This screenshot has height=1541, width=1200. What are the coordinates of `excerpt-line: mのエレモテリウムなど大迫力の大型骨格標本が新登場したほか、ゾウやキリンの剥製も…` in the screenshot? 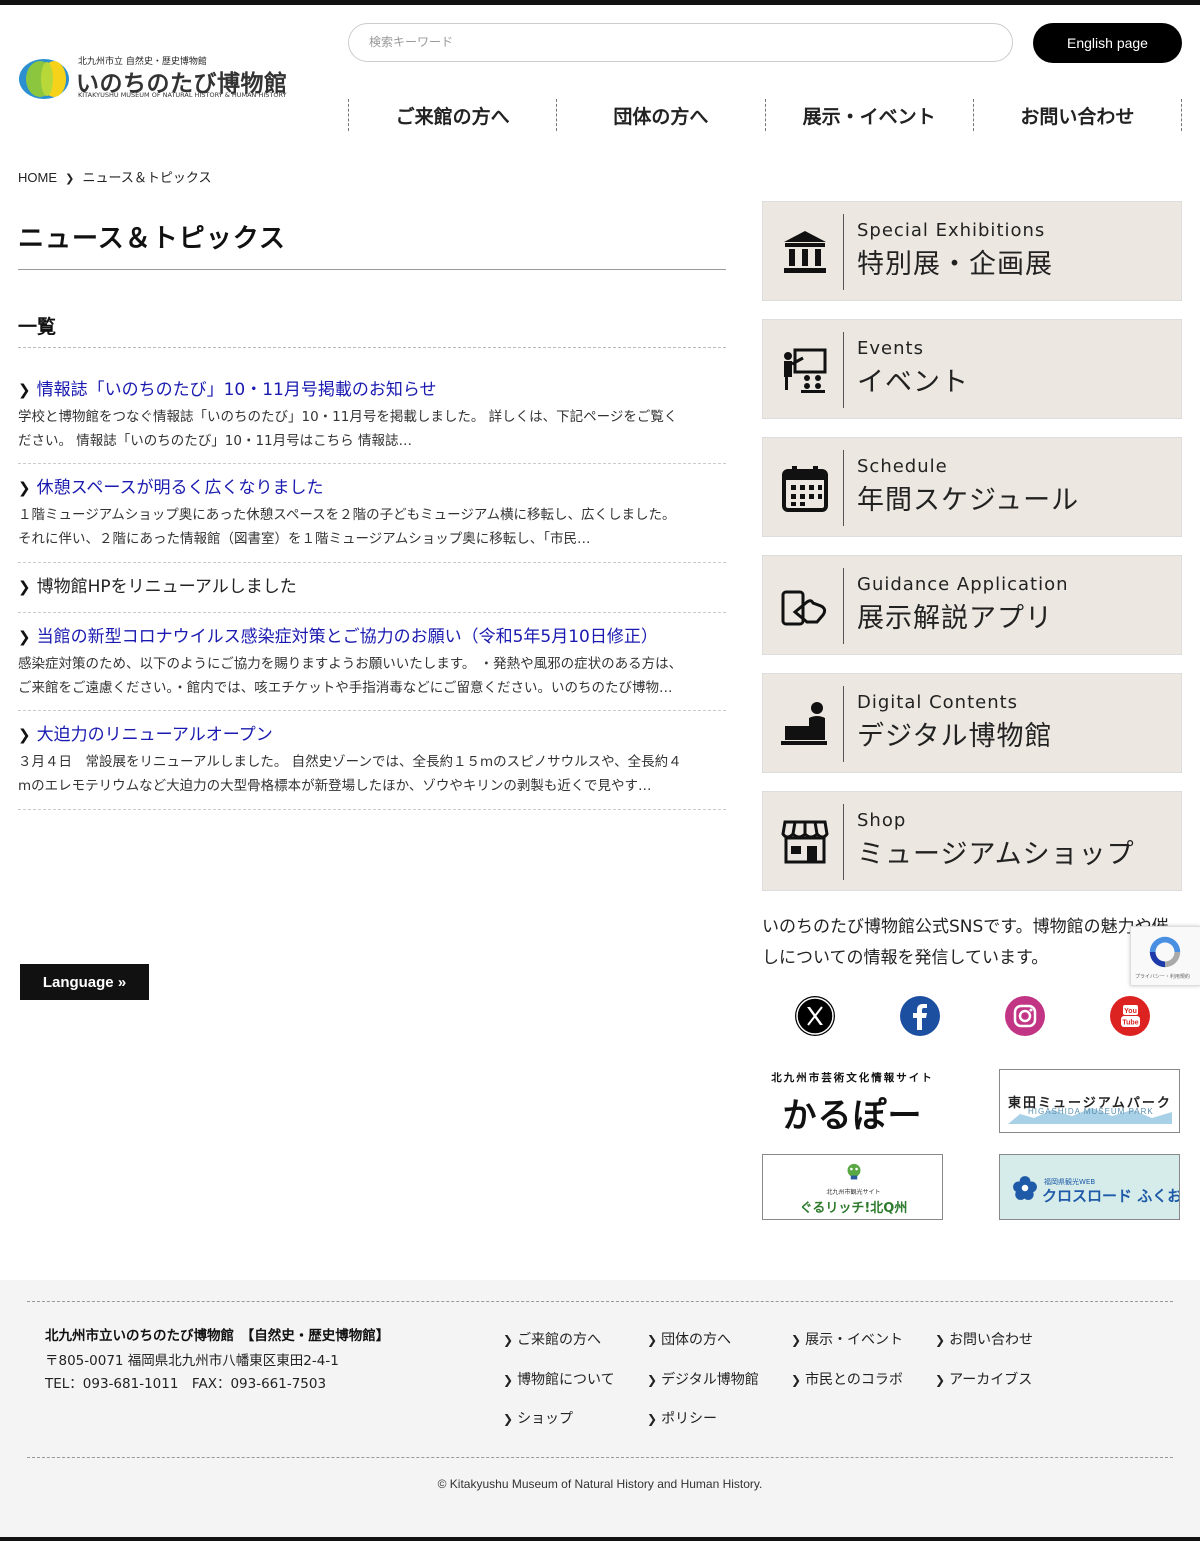 It's located at (335, 786).